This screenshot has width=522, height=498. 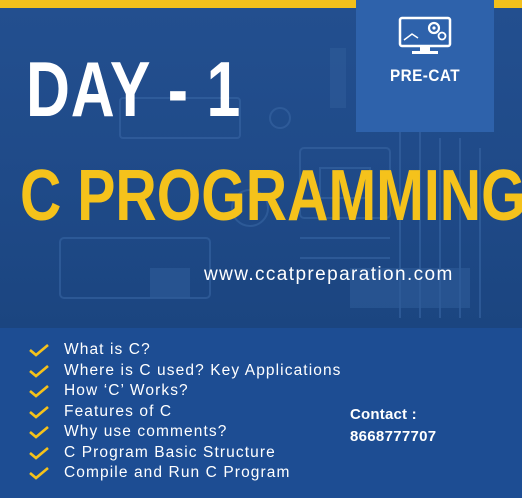 I want to click on badge-text: PRE-CAT, so click(x=425, y=75).